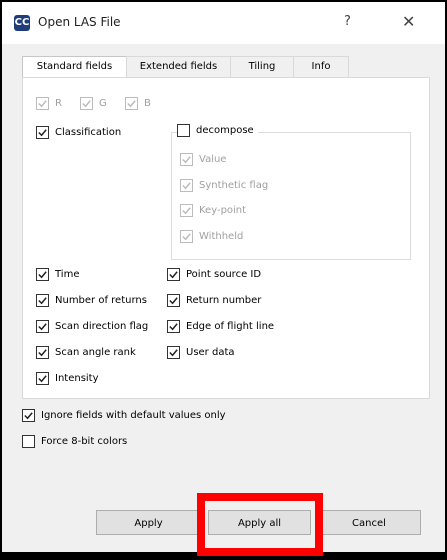 Image resolution: width=447 pixels, height=560 pixels. What do you see at coordinates (93, 103) in the screenshot?
I see `checkbox-g: G` at bounding box center [93, 103].